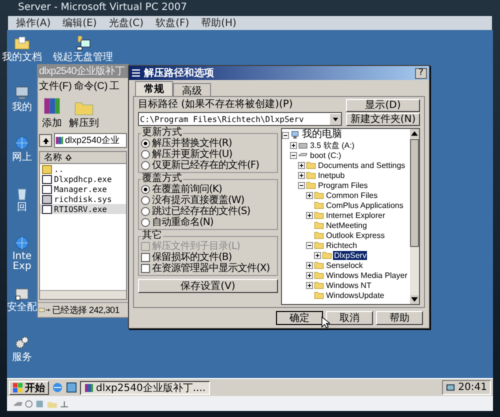  I want to click on file-row: RTIOSRV.exe, so click(83, 209).